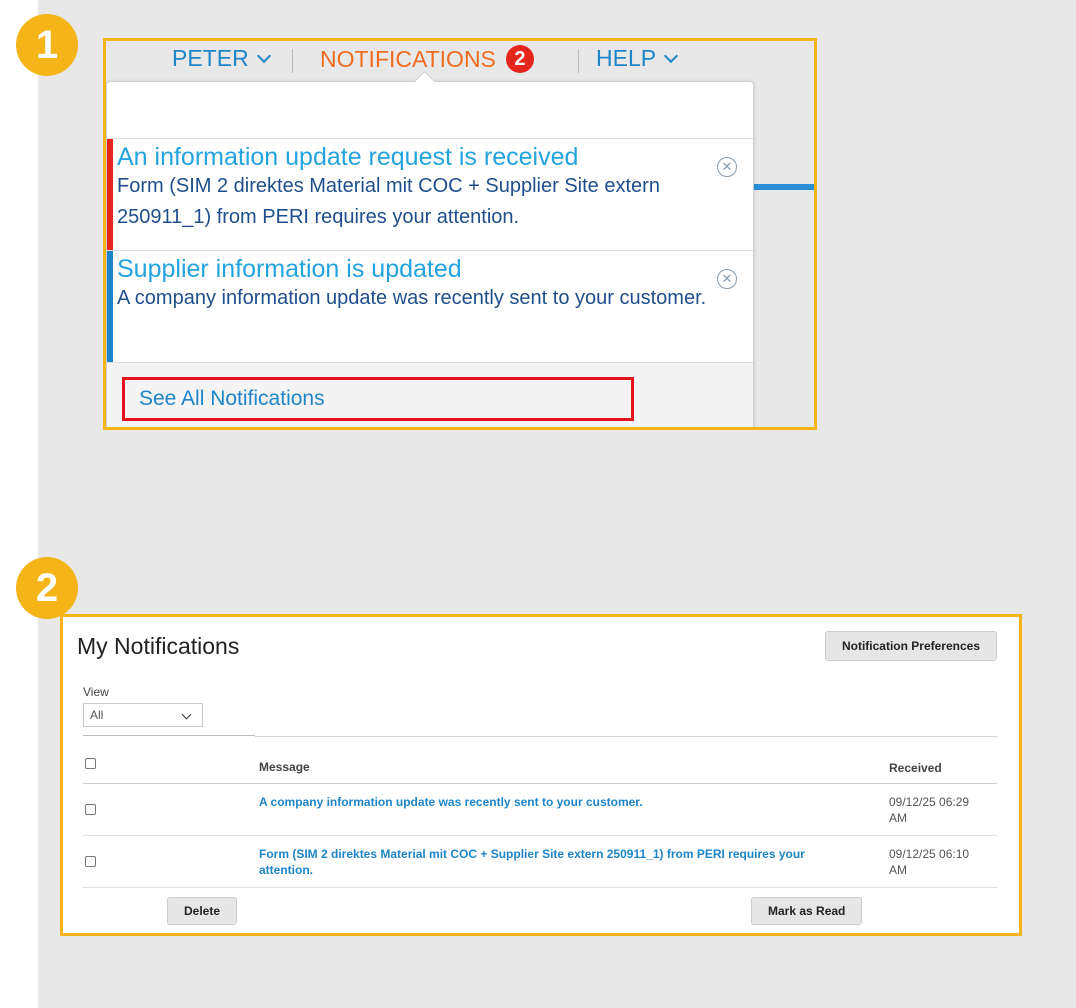 The height and width of the screenshot is (1008, 1076). What do you see at coordinates (626, 58) in the screenshot?
I see `help-menu-label: HELP` at bounding box center [626, 58].